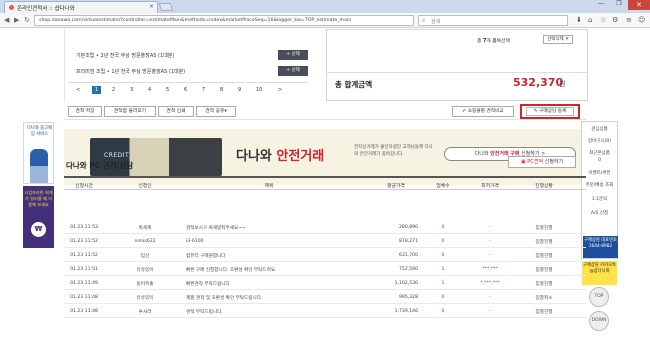  I want to click on page-link: 2, so click(113, 90).